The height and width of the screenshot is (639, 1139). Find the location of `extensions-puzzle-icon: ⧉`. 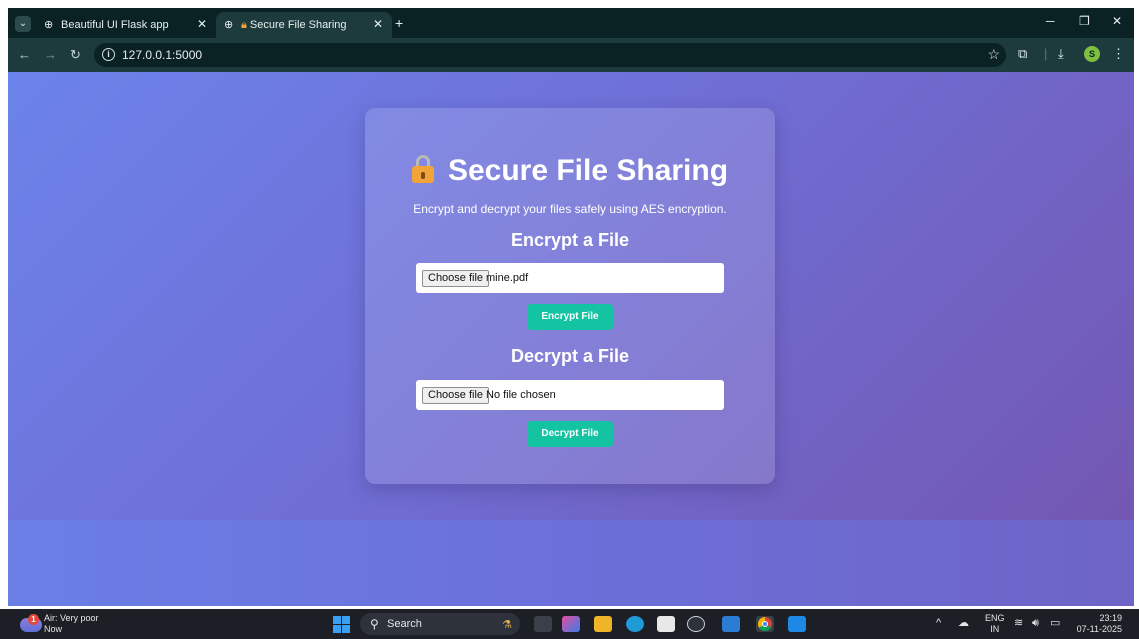

extensions-puzzle-icon: ⧉ is located at coordinates (1022, 54).